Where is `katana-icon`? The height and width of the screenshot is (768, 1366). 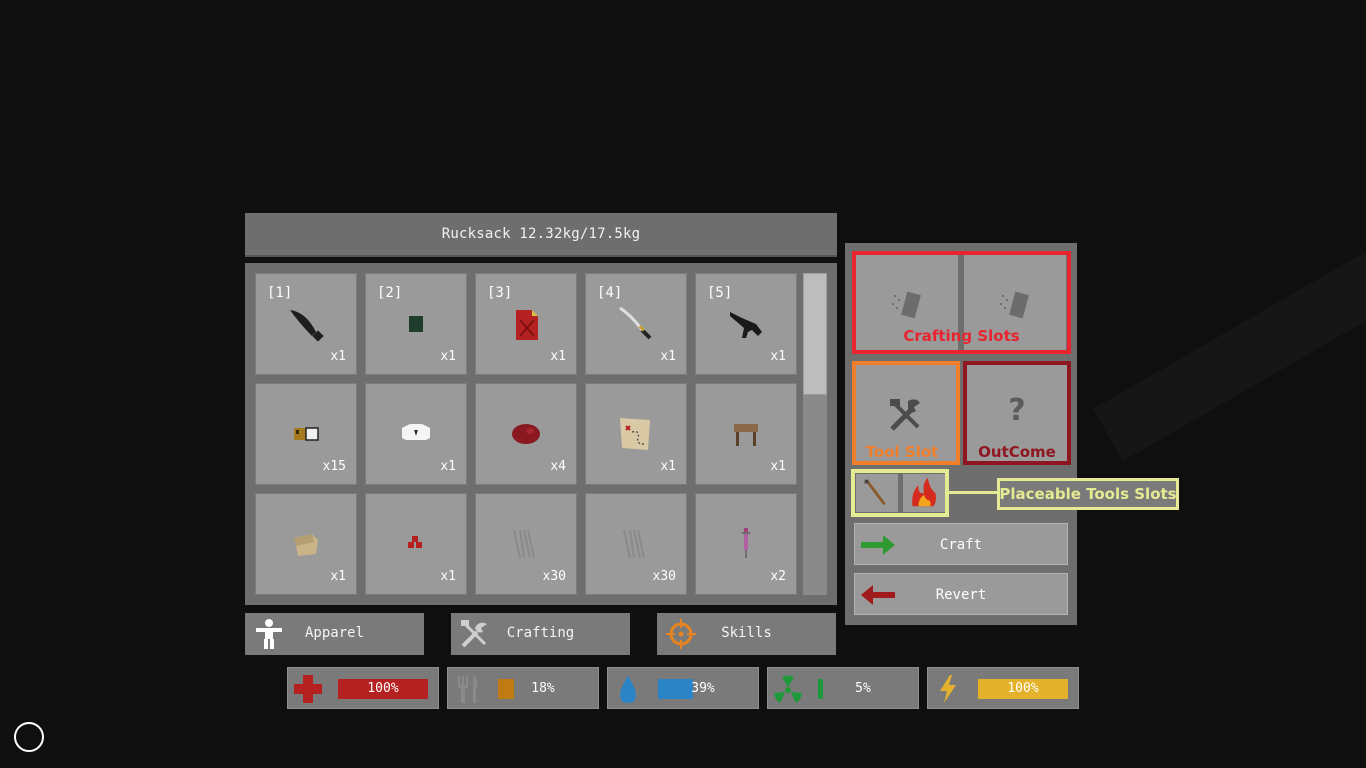
katana-icon is located at coordinates (635, 323).